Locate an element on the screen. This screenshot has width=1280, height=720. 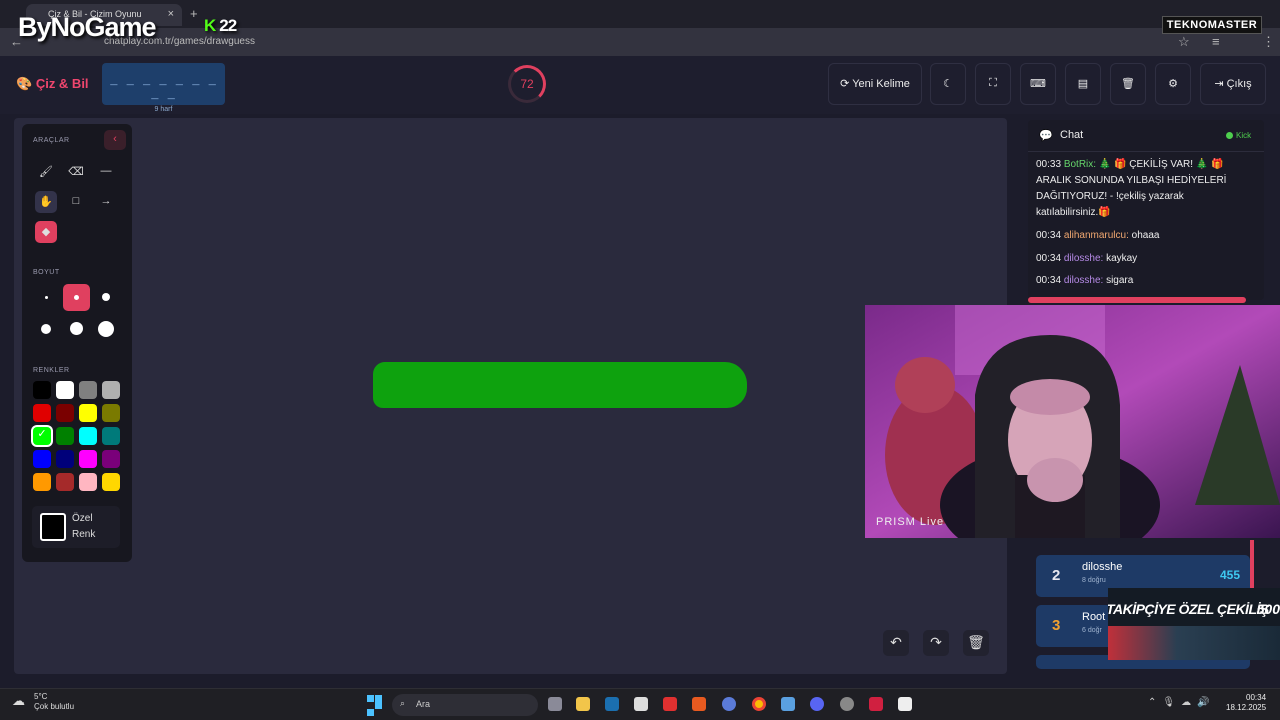
new-tab-icon: + is located at coordinates (194, 13).